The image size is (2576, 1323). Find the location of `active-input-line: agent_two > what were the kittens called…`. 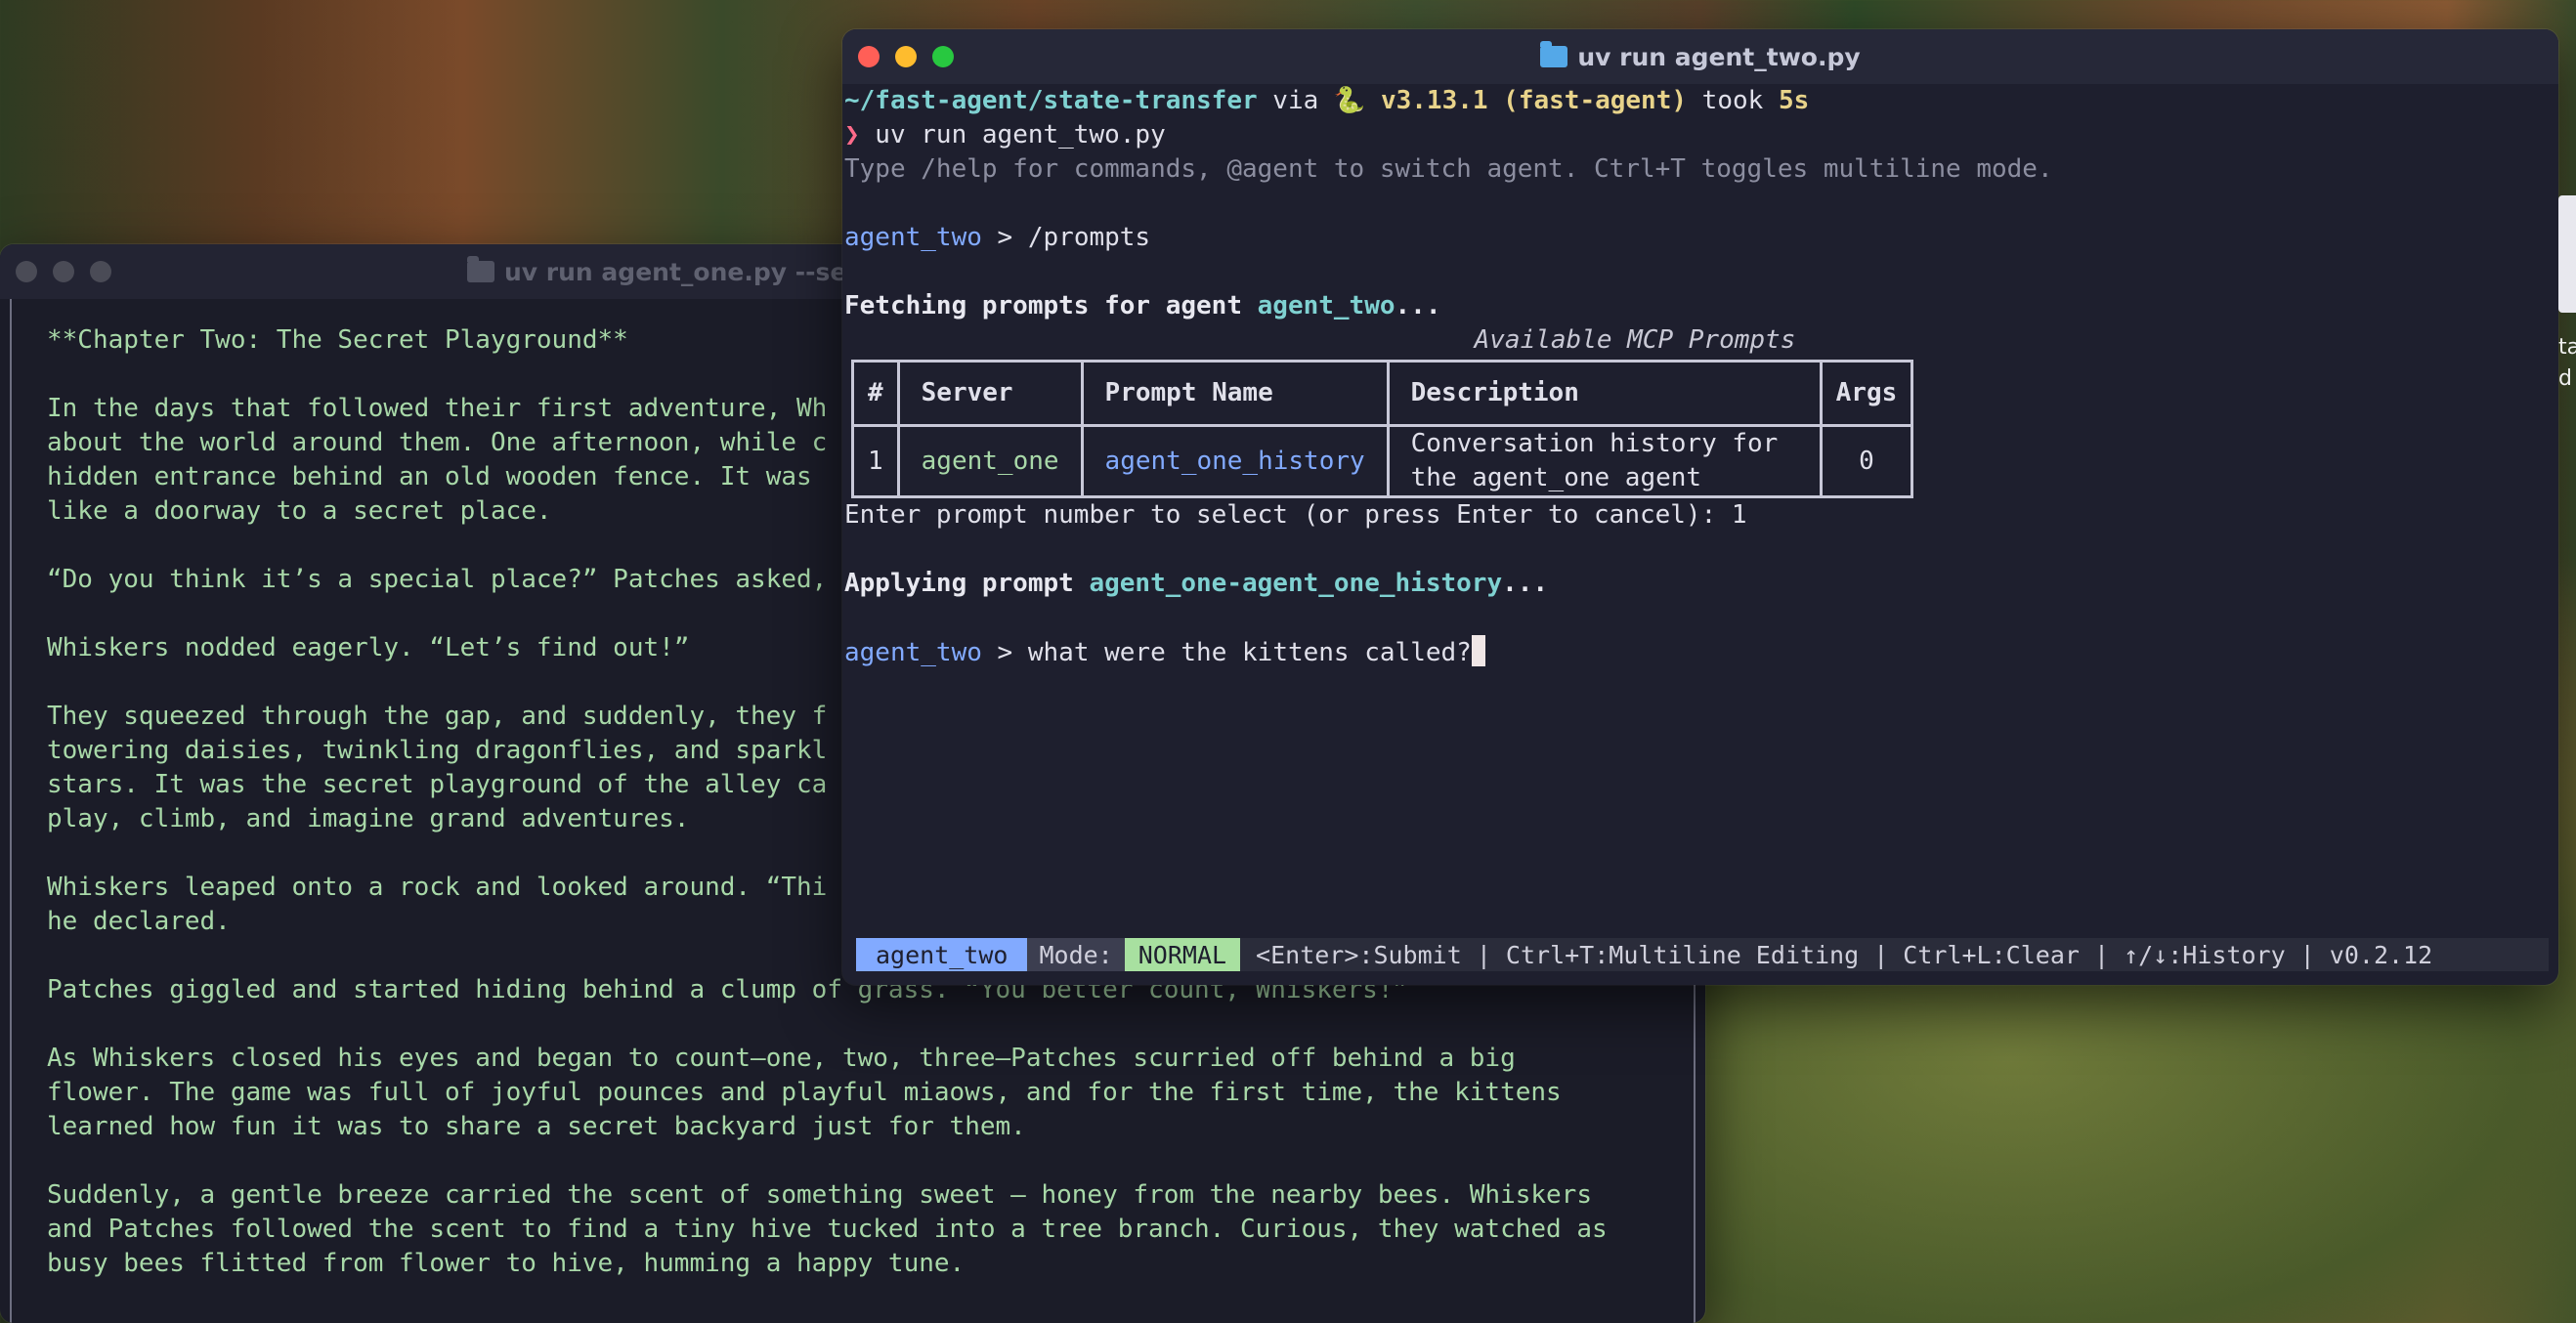

active-input-line: agent_two > what were the kittens called… is located at coordinates (1701, 652).